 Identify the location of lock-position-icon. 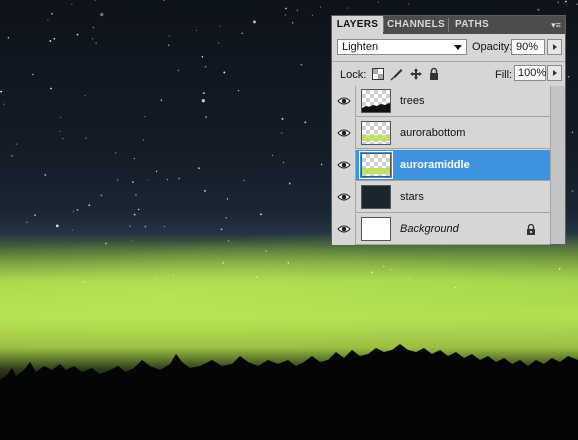
(416, 74).